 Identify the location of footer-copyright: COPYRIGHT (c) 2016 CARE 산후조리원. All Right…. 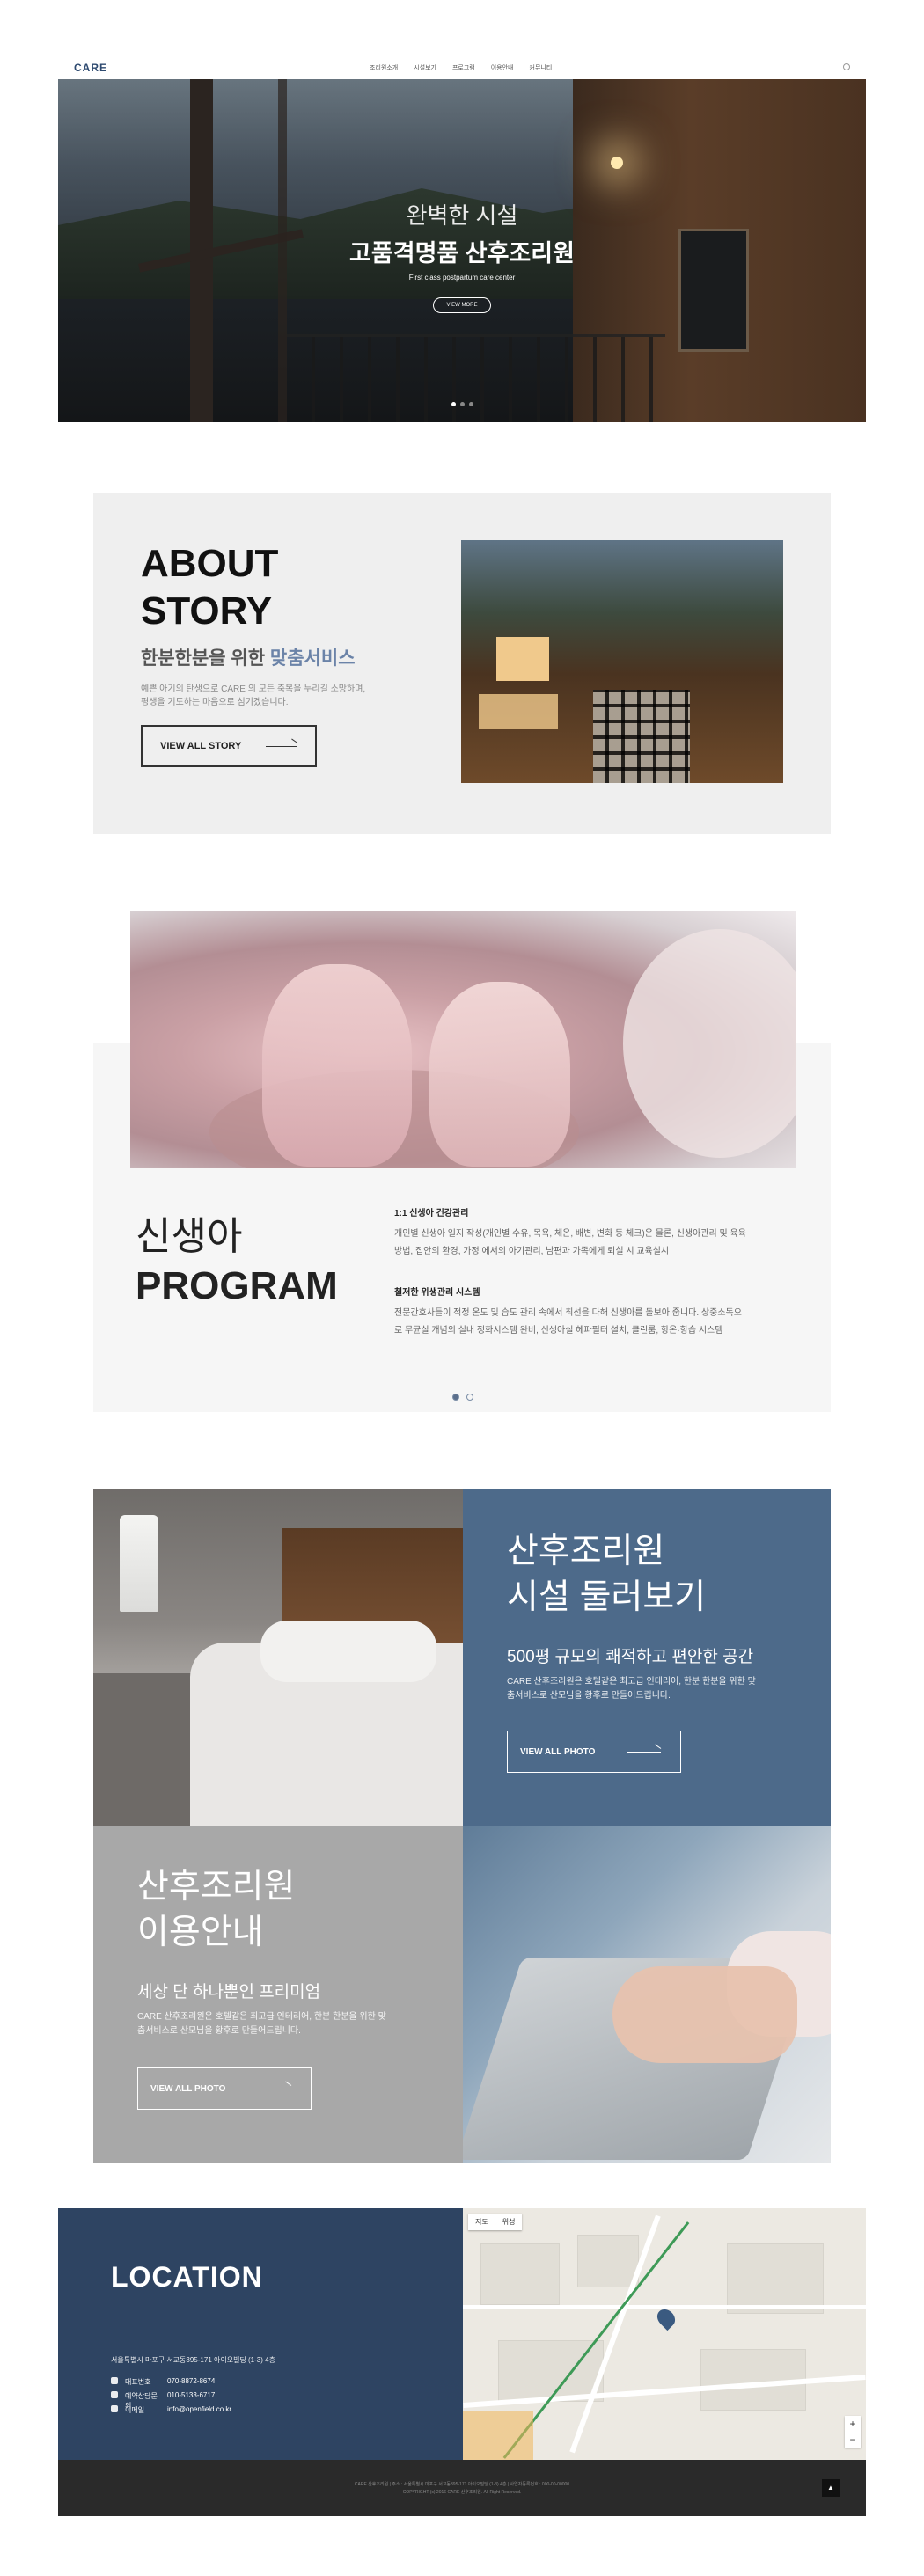
(462, 2492).